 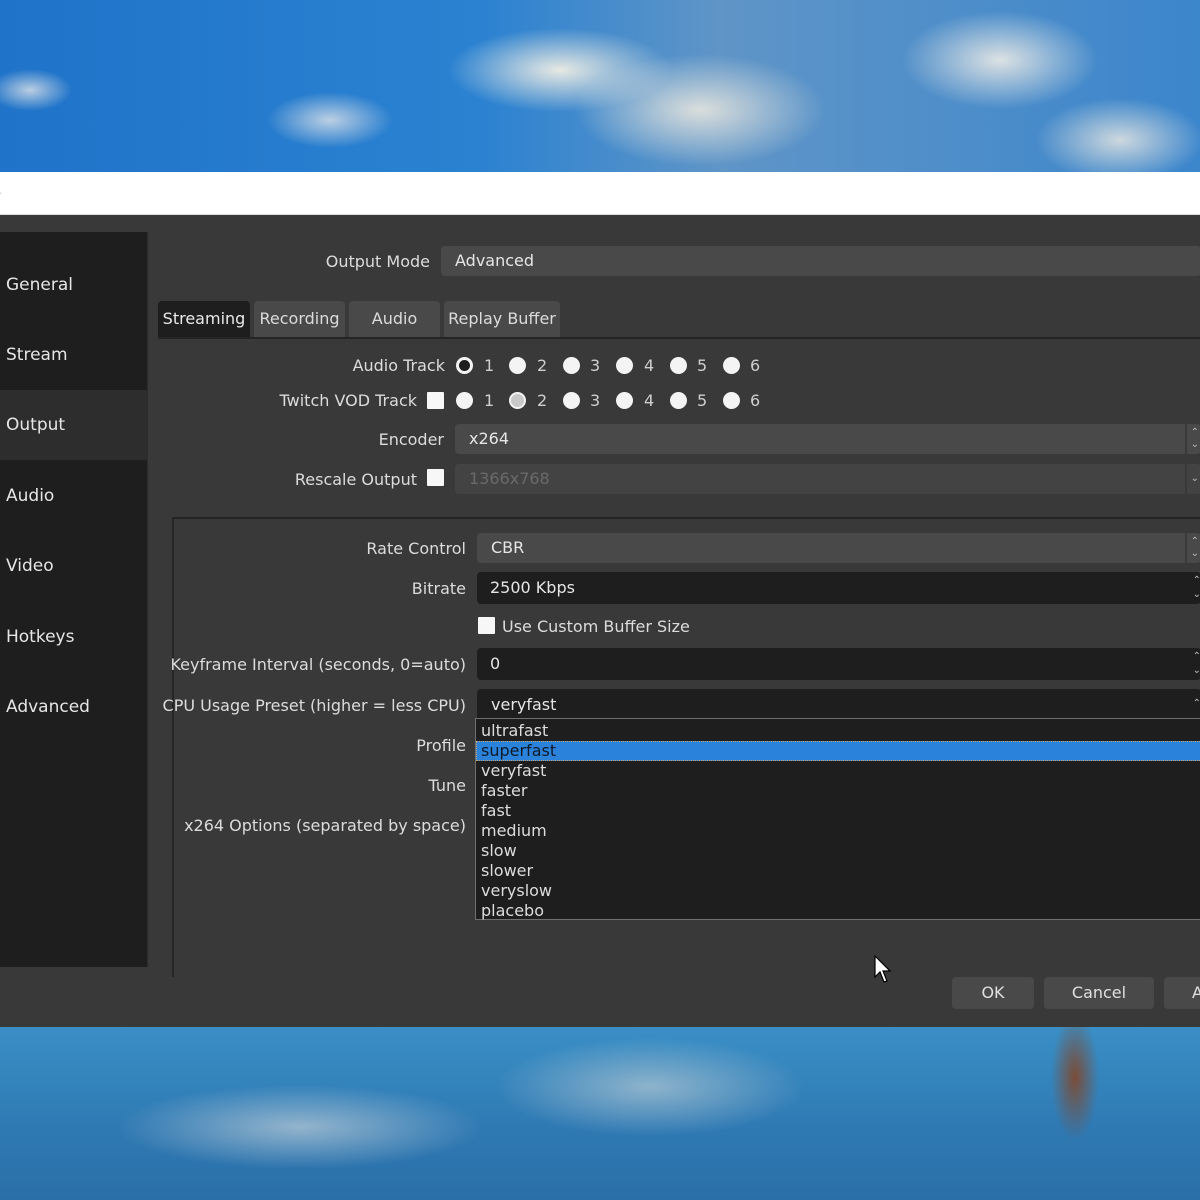 I want to click on tab-label: Replay Buffer, so click(x=502, y=318).